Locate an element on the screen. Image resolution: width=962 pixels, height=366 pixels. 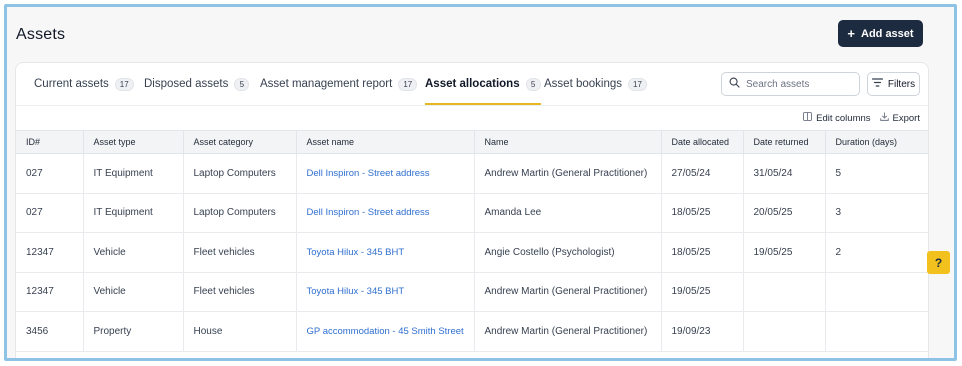
tab-label: Asset management report is located at coordinates (326, 84).